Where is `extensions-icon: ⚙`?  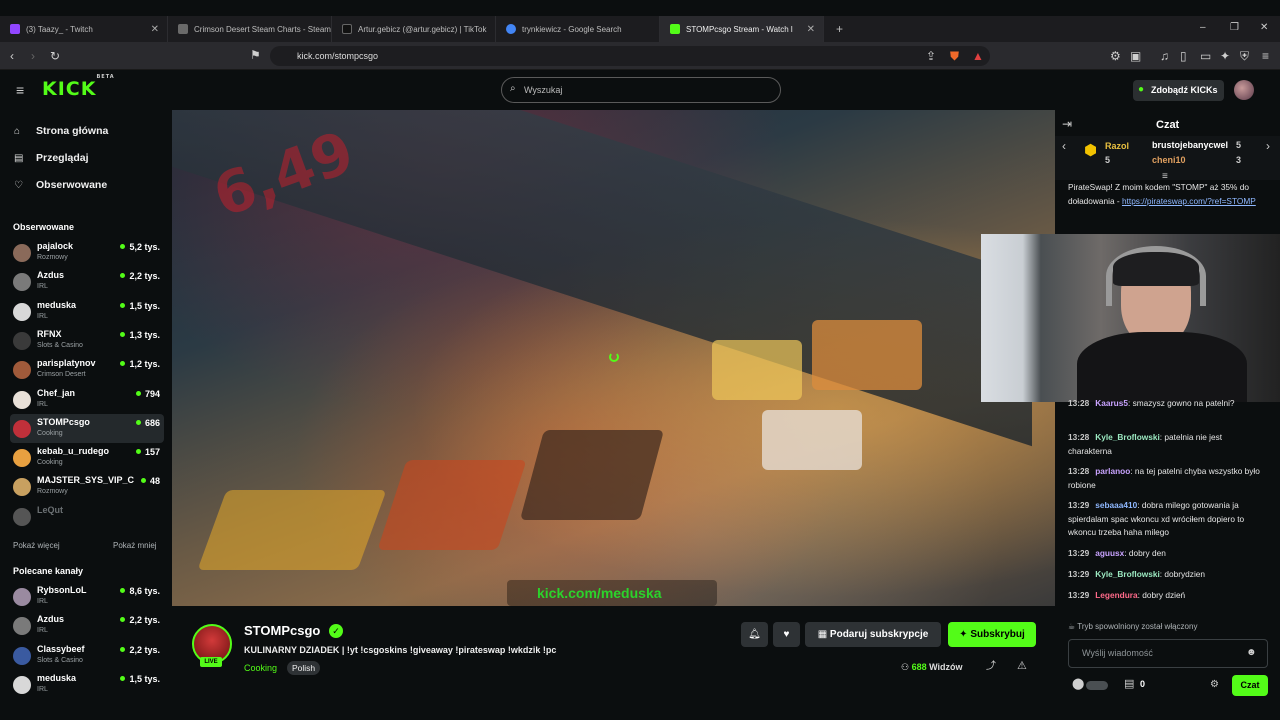 extensions-icon: ⚙ is located at coordinates (1115, 56).